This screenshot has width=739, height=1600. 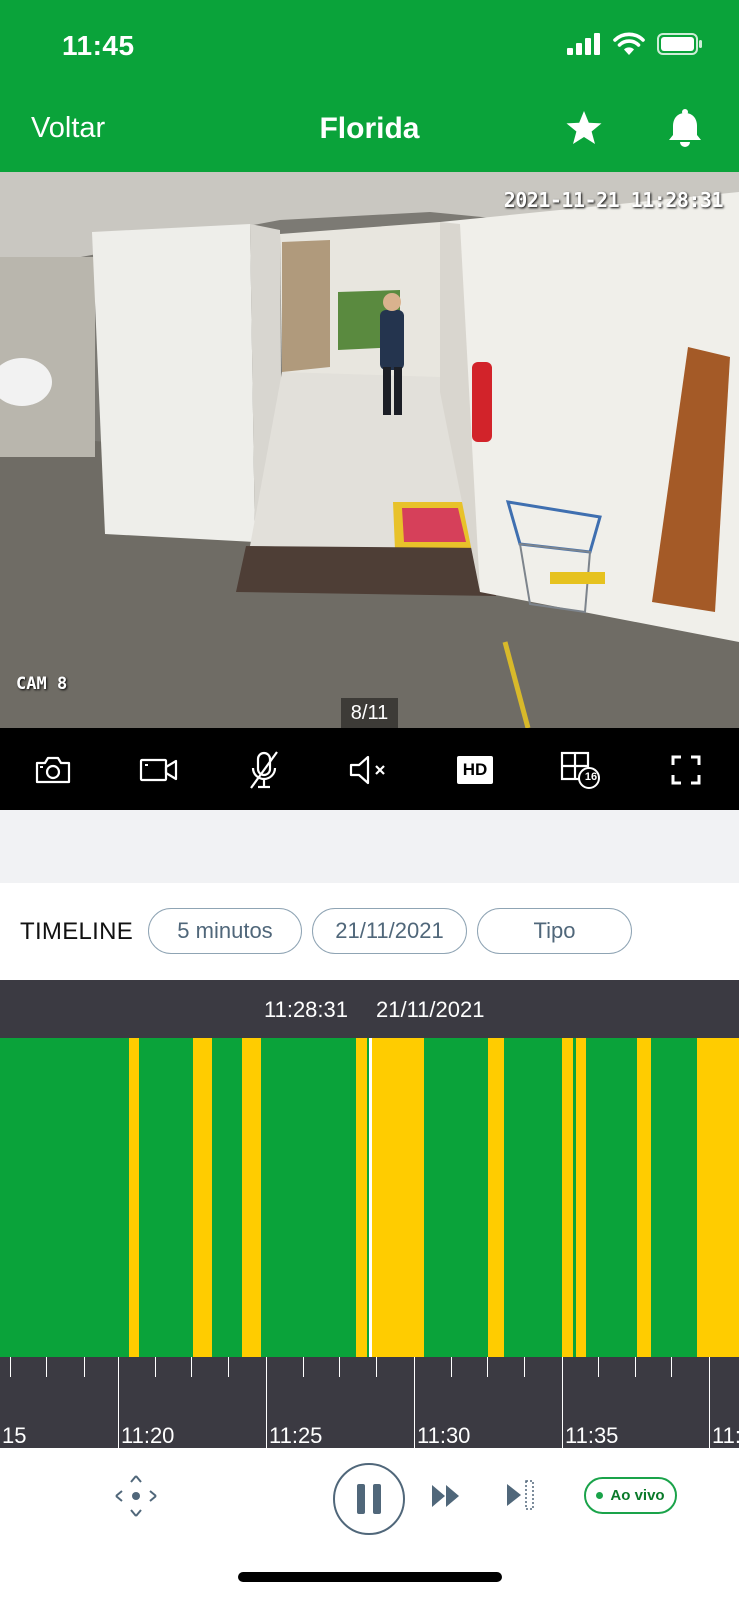 I want to click on timeline-label: TIMELINE, so click(x=77, y=931).